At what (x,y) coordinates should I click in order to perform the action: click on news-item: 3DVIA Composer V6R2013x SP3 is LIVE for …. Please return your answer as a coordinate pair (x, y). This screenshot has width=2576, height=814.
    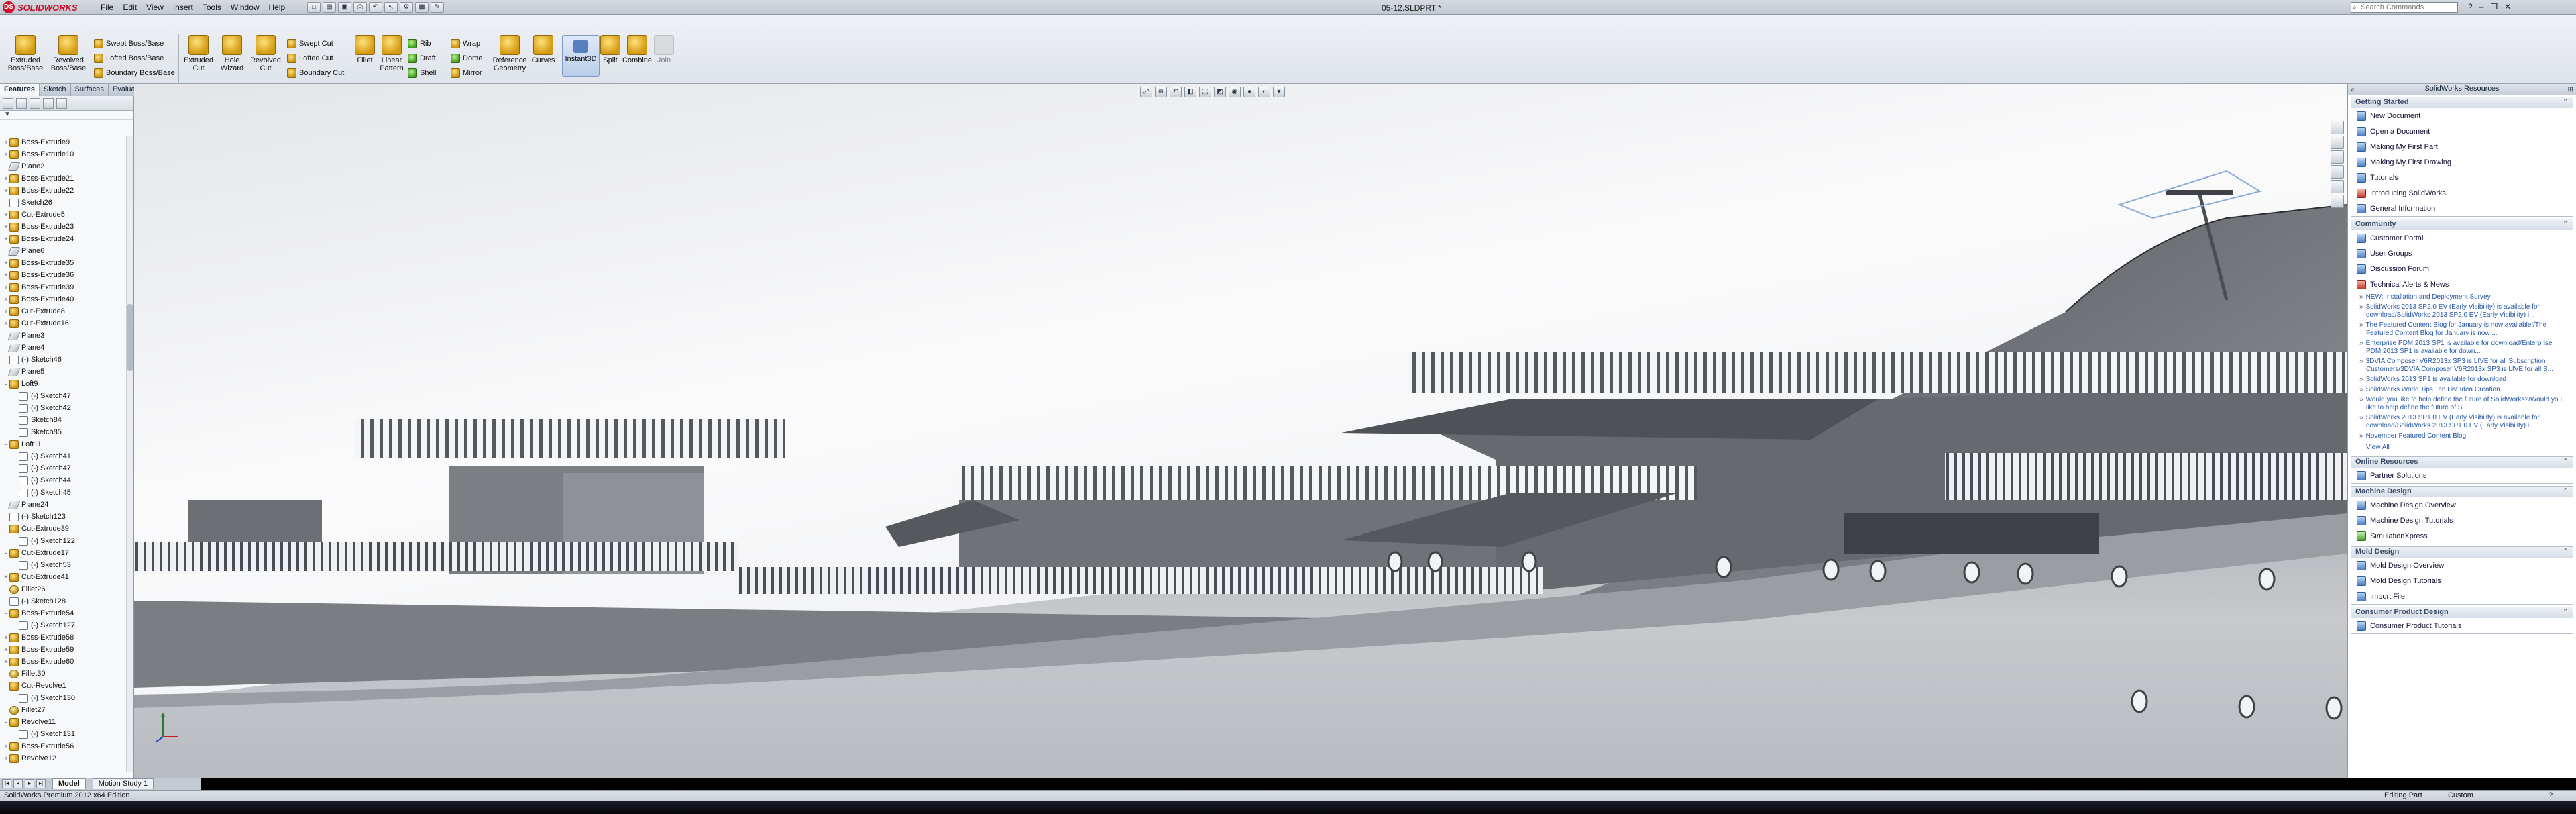
    Looking at the image, I should click on (2467, 366).